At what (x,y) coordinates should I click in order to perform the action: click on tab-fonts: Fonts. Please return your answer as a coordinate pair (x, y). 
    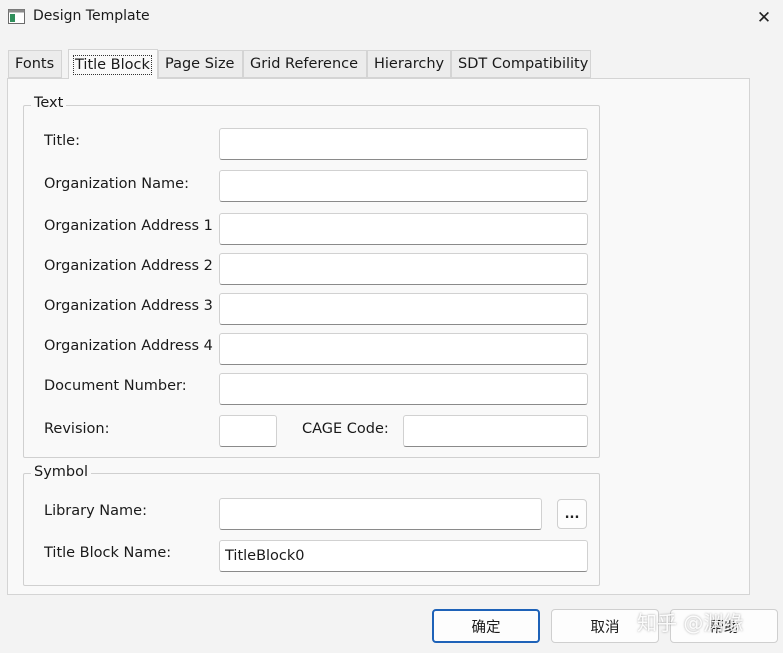
    Looking at the image, I should click on (35, 64).